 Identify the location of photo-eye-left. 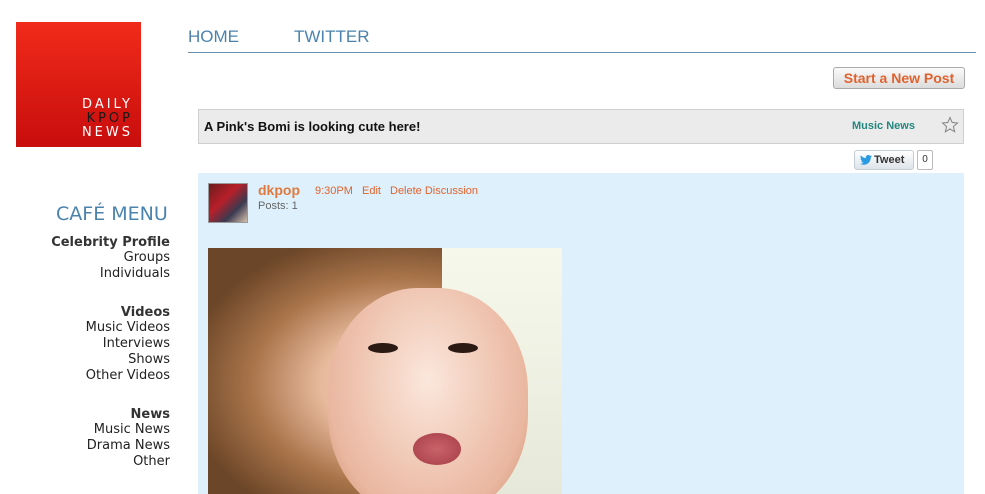
(383, 348).